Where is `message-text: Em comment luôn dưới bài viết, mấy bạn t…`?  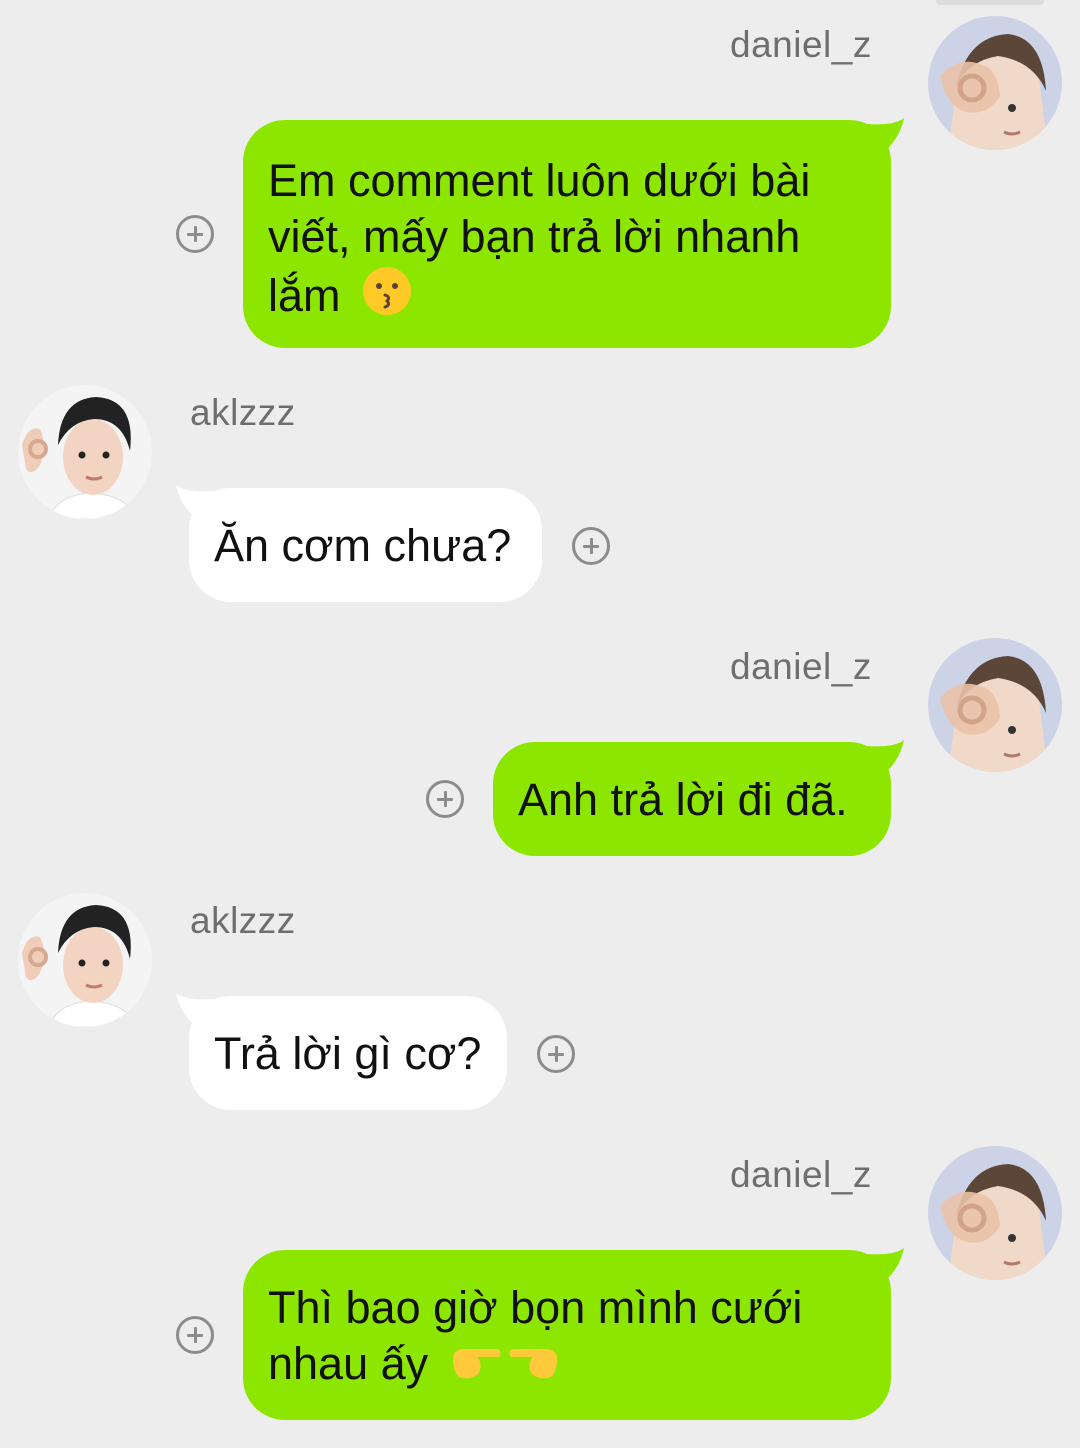
message-text: Em comment luôn dưới bài viết, mấy bạn t… is located at coordinates (539, 238).